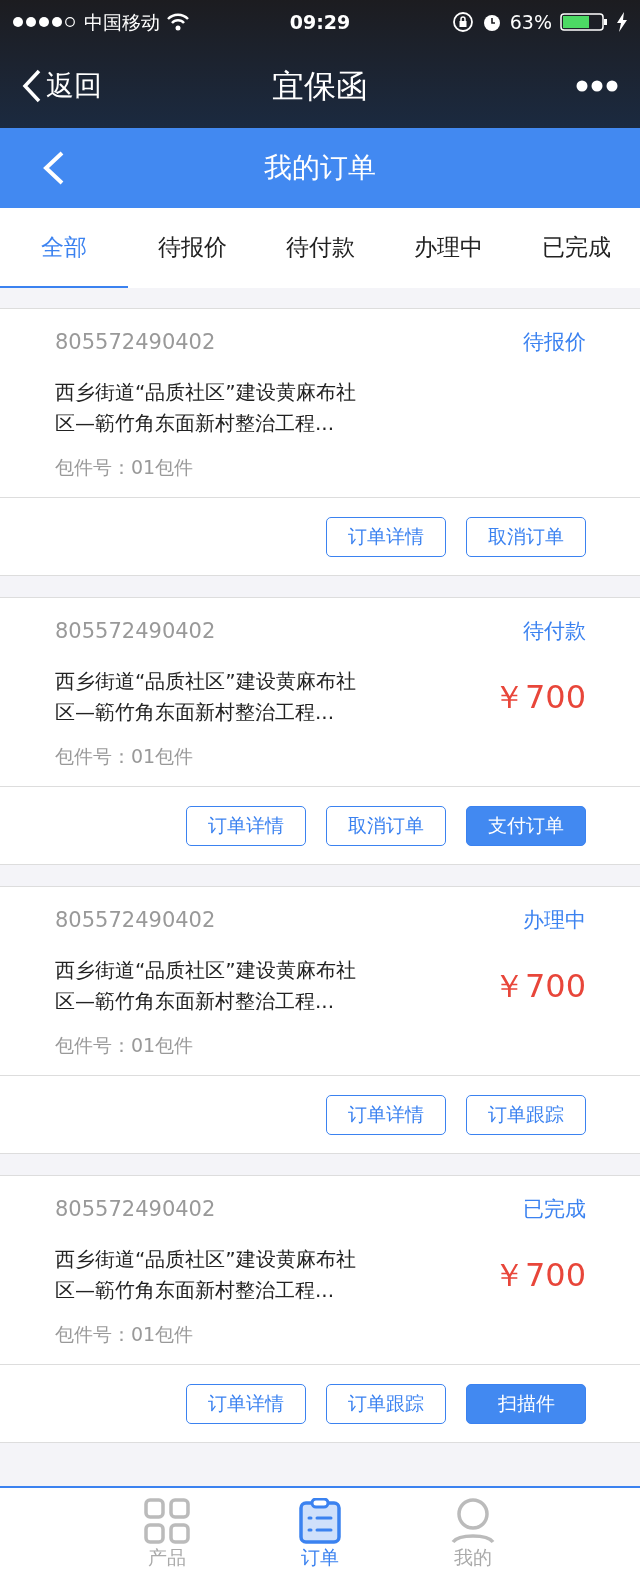 Image resolution: width=640 pixels, height=1582 pixels. I want to click on order-action-button: 支付订单, so click(526, 825).